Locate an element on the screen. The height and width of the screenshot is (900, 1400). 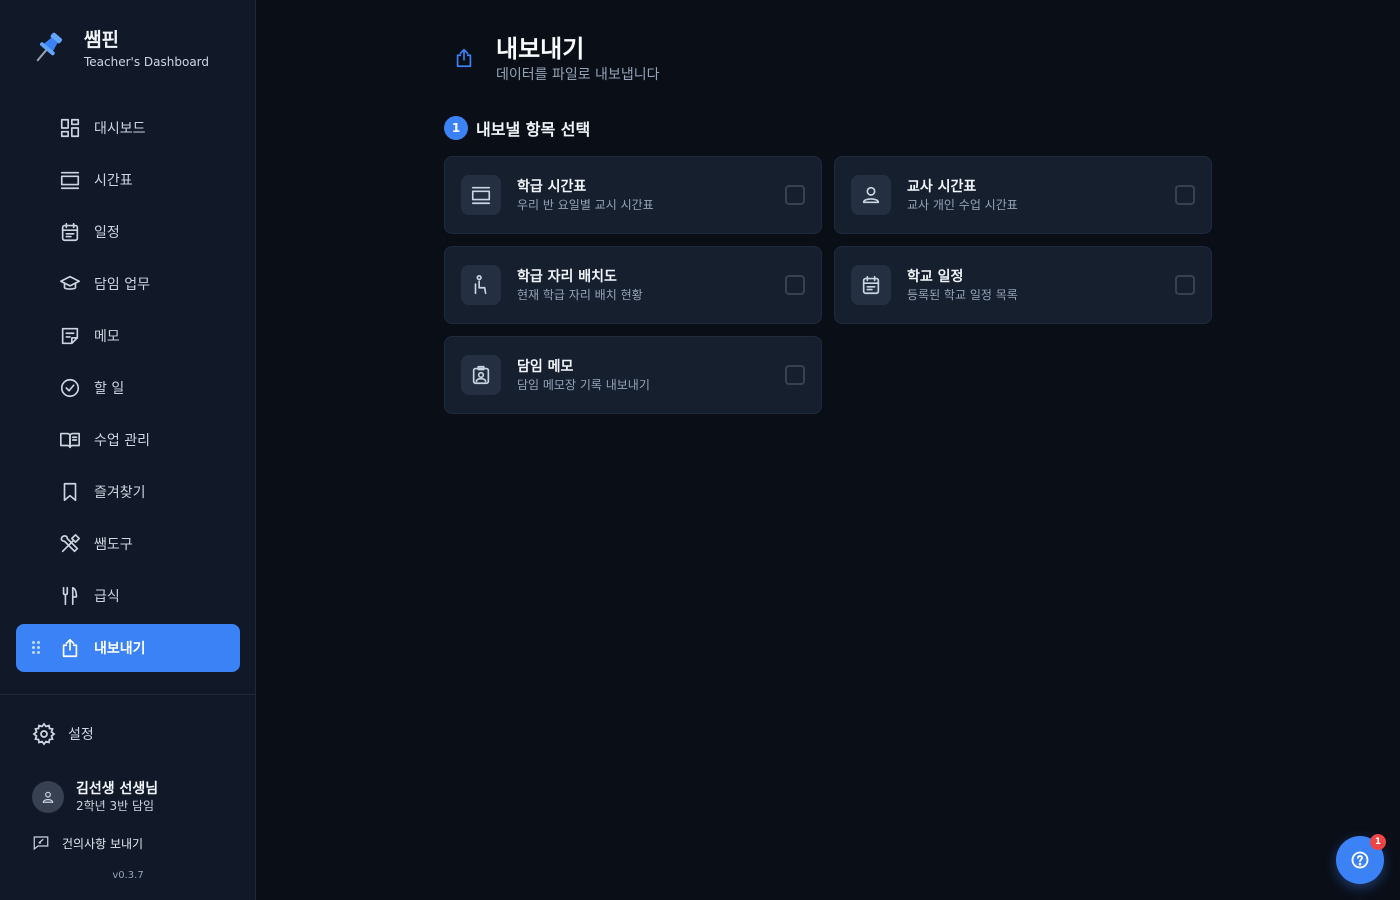
export-option-description: 등록된 학교 일정 목록 is located at coordinates (962, 295).